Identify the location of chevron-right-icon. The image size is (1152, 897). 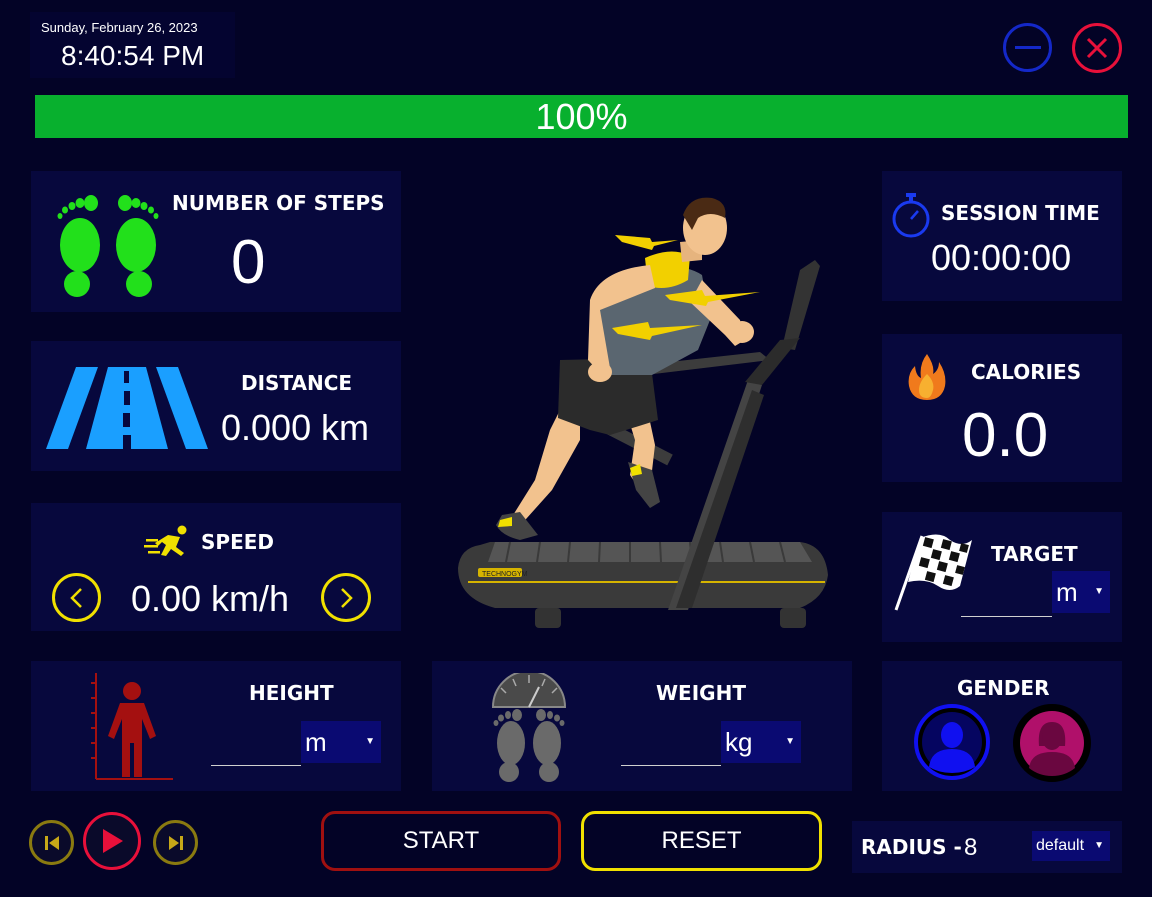
(347, 597).